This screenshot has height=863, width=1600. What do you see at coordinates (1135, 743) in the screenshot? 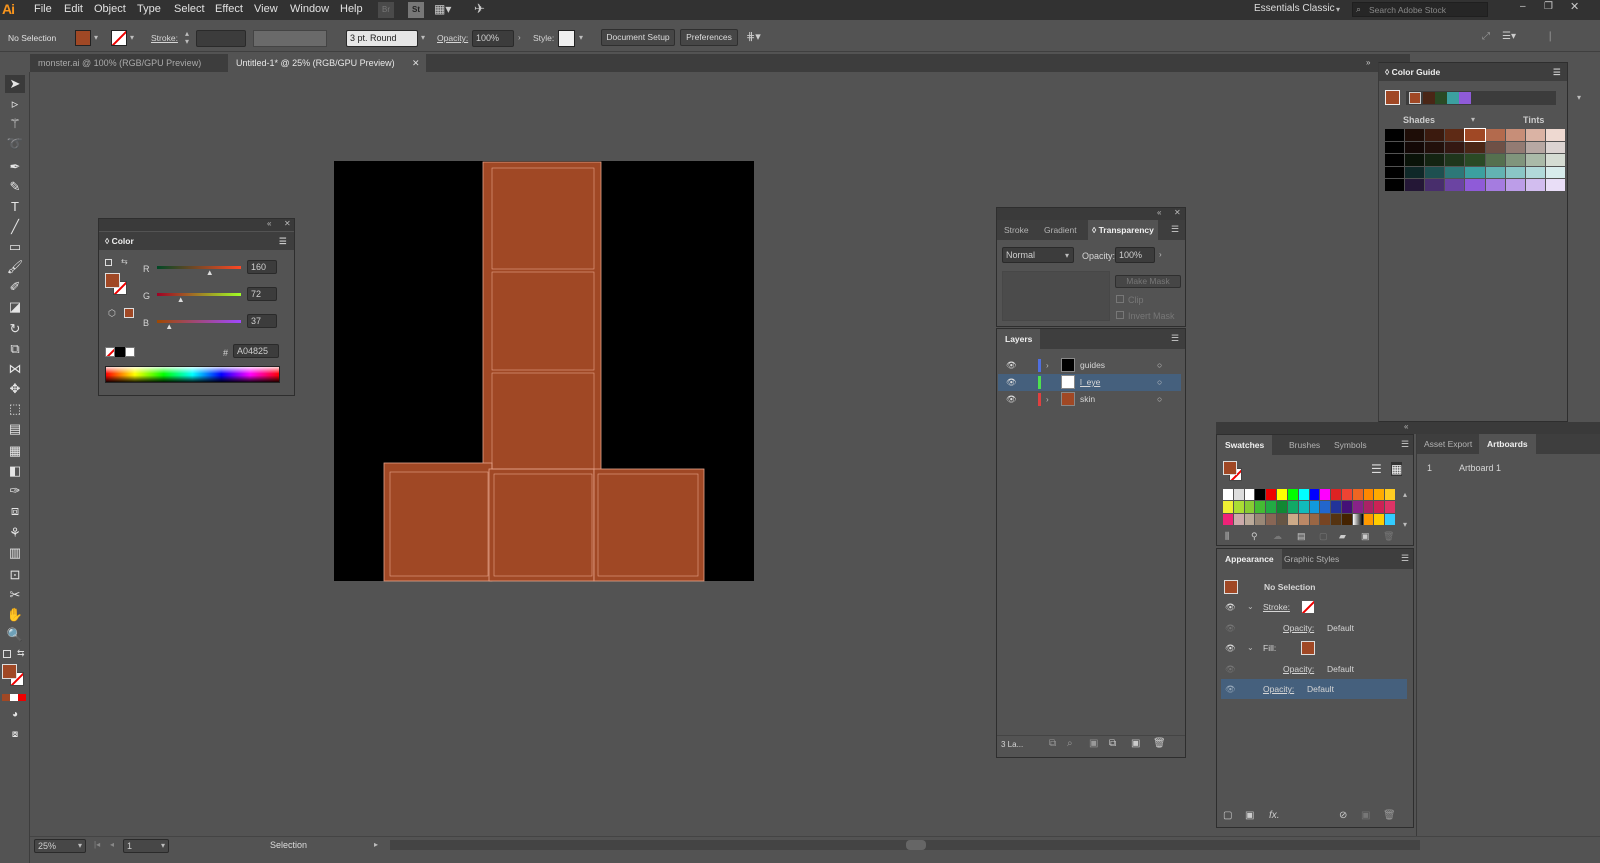
I see `new-layer-icon: ▣` at bounding box center [1135, 743].